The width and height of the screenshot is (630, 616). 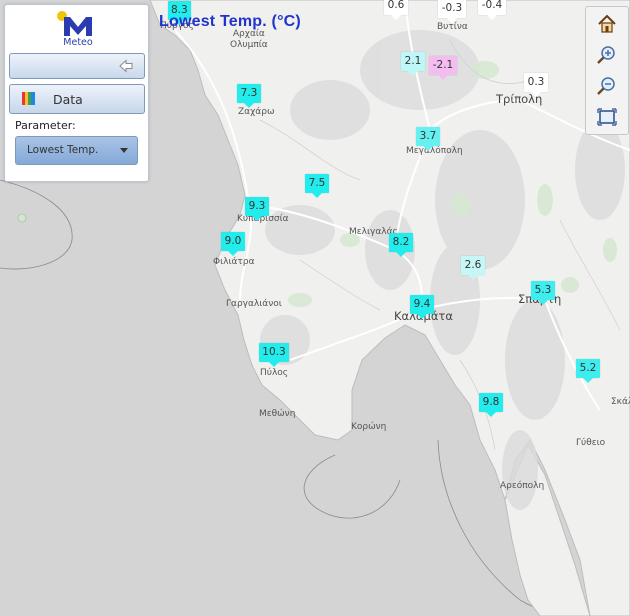 What do you see at coordinates (124, 150) in the screenshot?
I see `chevron-down-icon` at bounding box center [124, 150].